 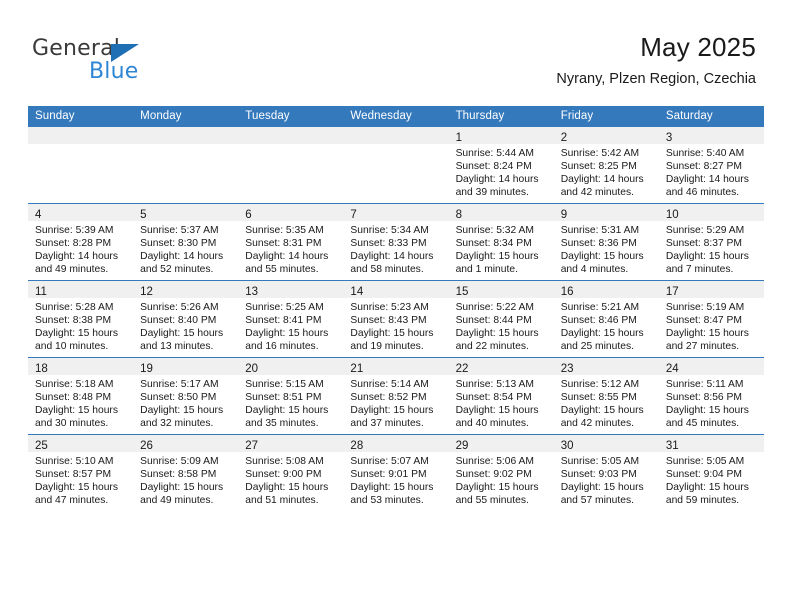 What do you see at coordinates (186, 366) in the screenshot?
I see `day-number-band: 19` at bounding box center [186, 366].